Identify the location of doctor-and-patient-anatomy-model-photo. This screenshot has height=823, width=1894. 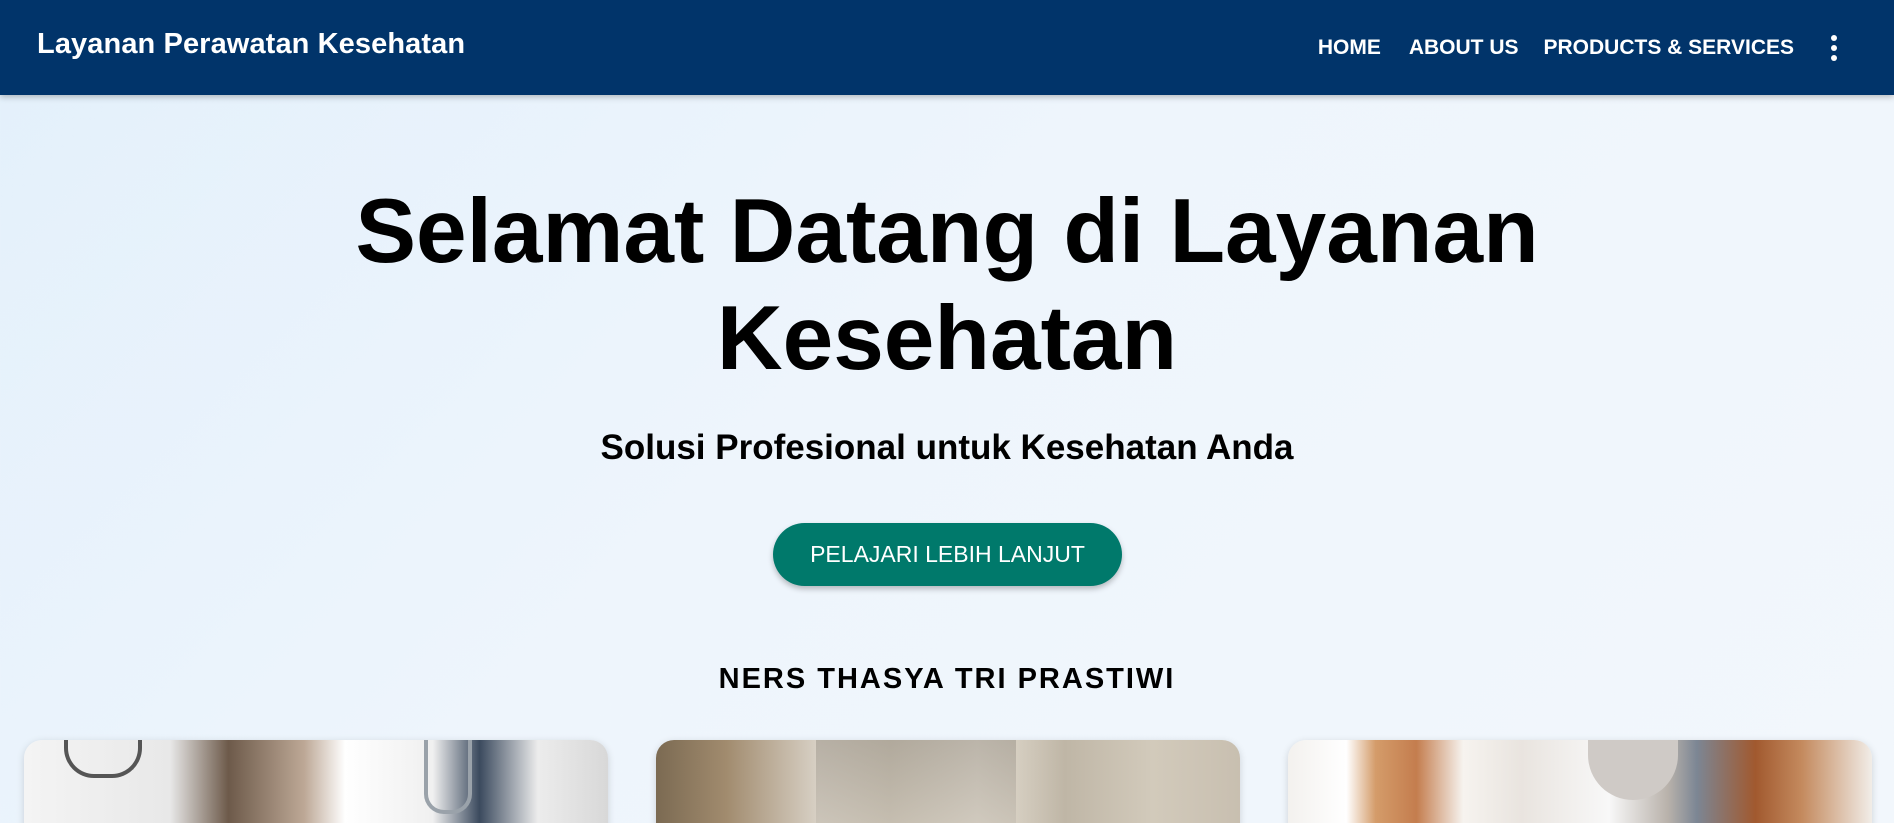
(1580, 781).